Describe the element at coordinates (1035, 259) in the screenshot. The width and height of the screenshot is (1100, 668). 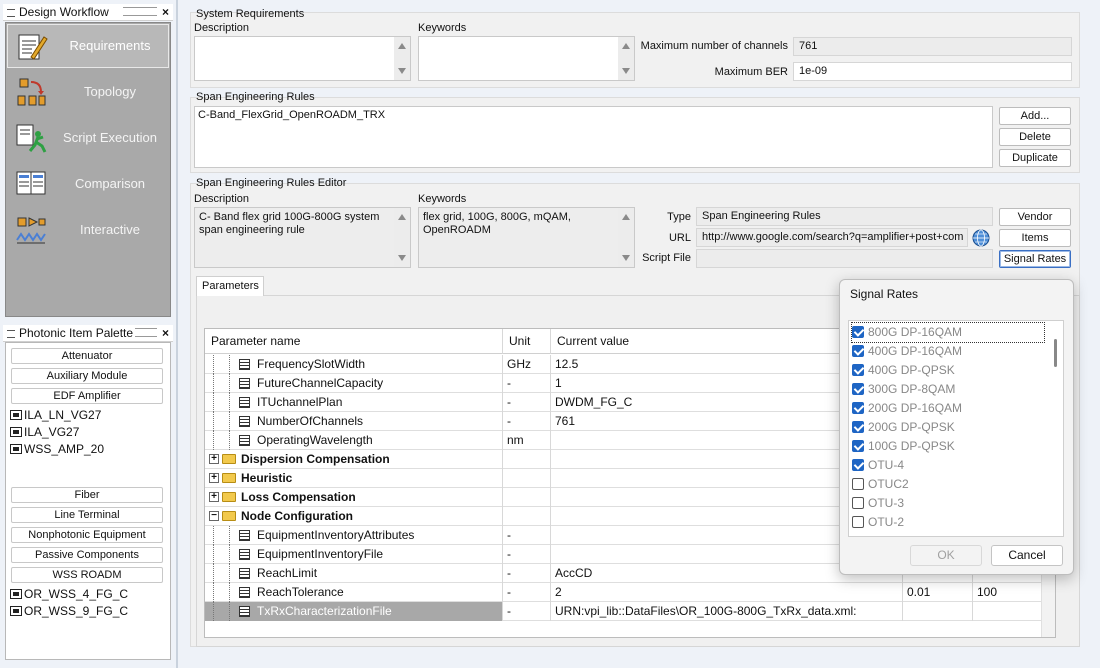
I see `signal-rates-button: Signal Rates` at that location.